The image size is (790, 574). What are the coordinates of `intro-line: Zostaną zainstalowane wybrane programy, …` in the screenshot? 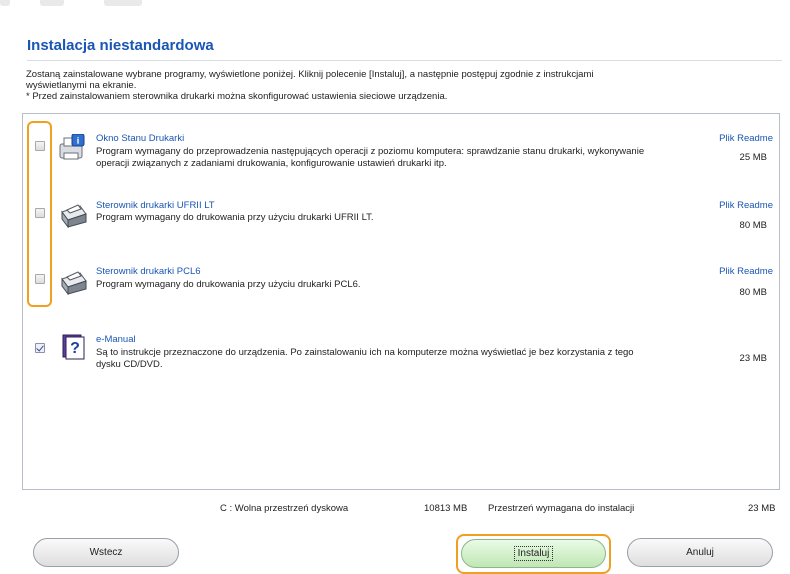 It's located at (310, 74).